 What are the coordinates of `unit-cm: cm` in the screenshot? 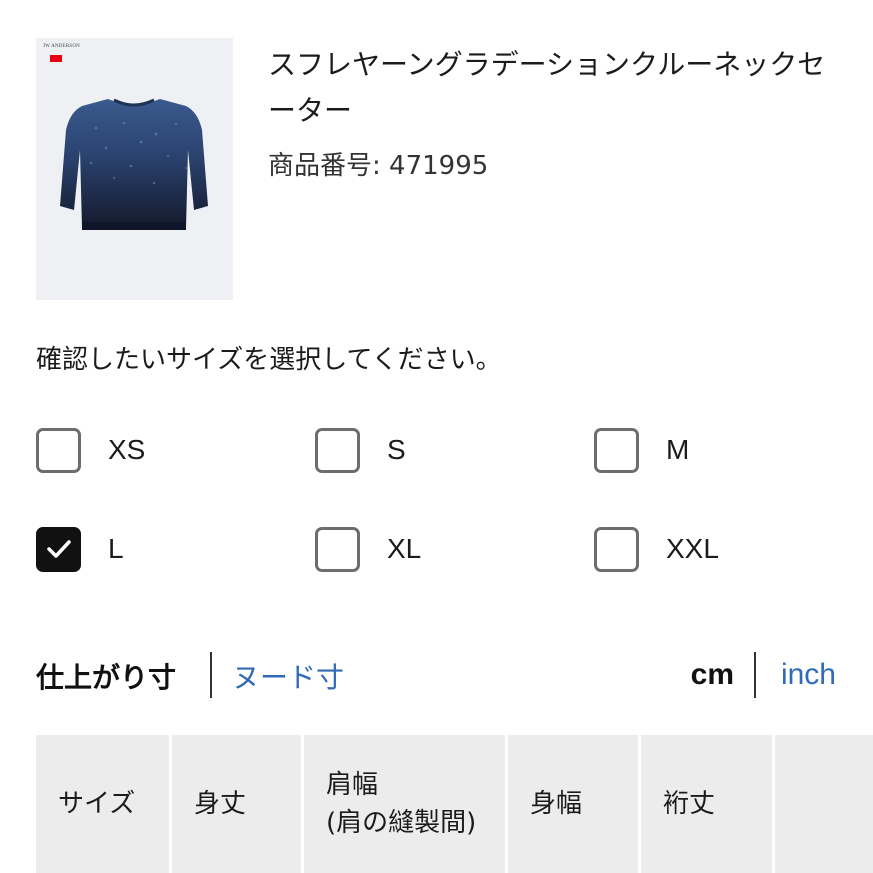 It's located at (712, 675).